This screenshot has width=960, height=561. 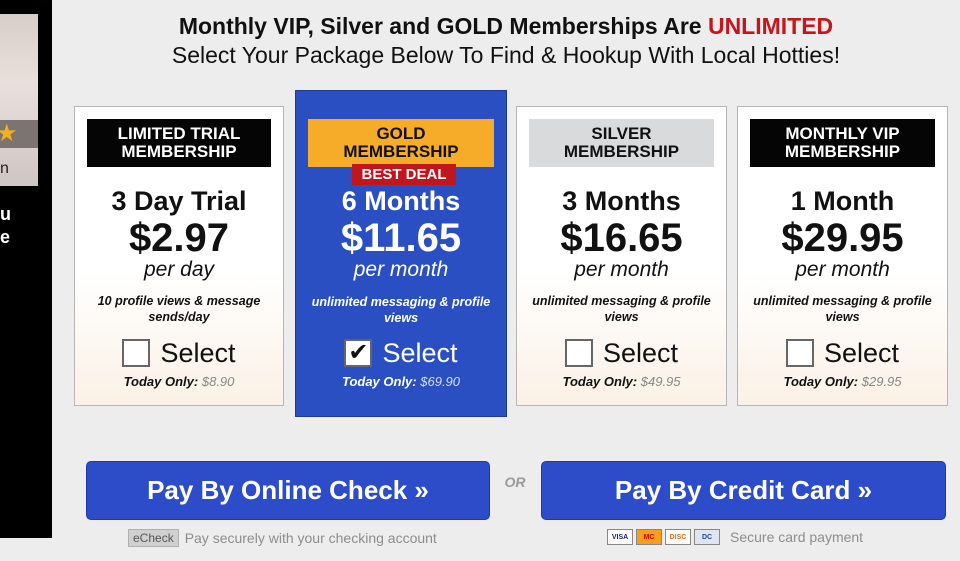 What do you see at coordinates (179, 269) in the screenshot?
I see `plan-price-unit: per day` at bounding box center [179, 269].